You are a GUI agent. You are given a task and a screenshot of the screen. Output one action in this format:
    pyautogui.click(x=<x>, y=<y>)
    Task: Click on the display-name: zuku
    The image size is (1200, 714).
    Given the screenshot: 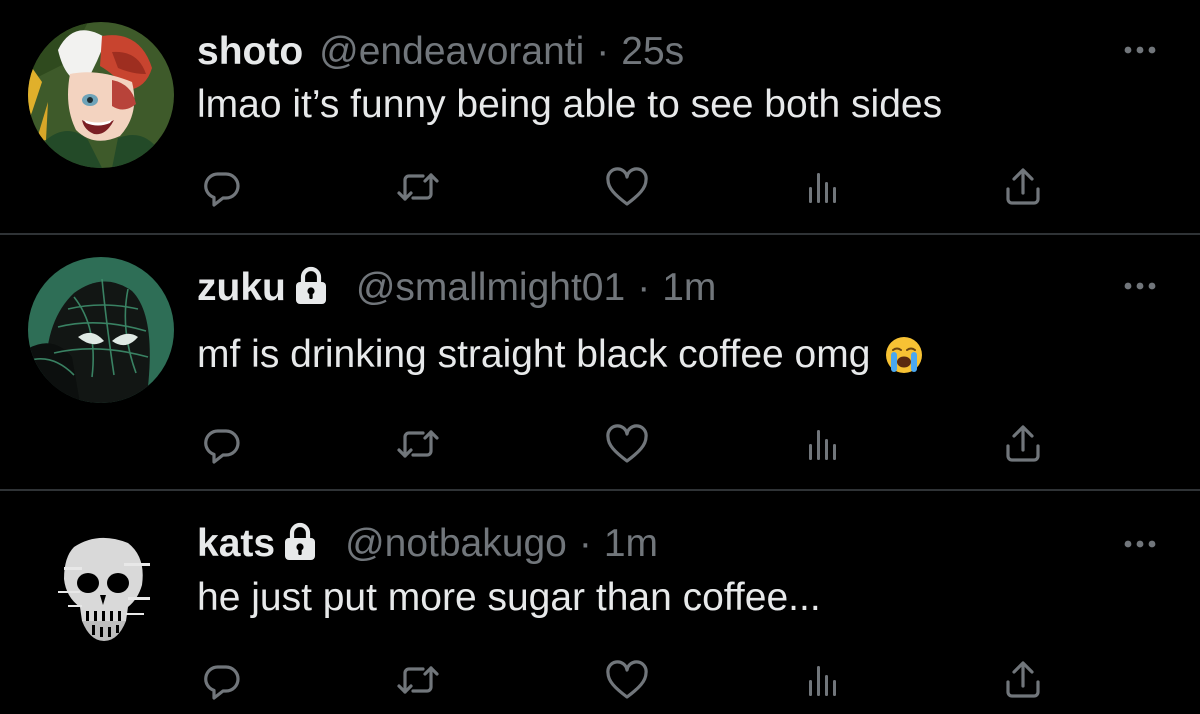 What is the action you would take?
    pyautogui.click(x=241, y=288)
    